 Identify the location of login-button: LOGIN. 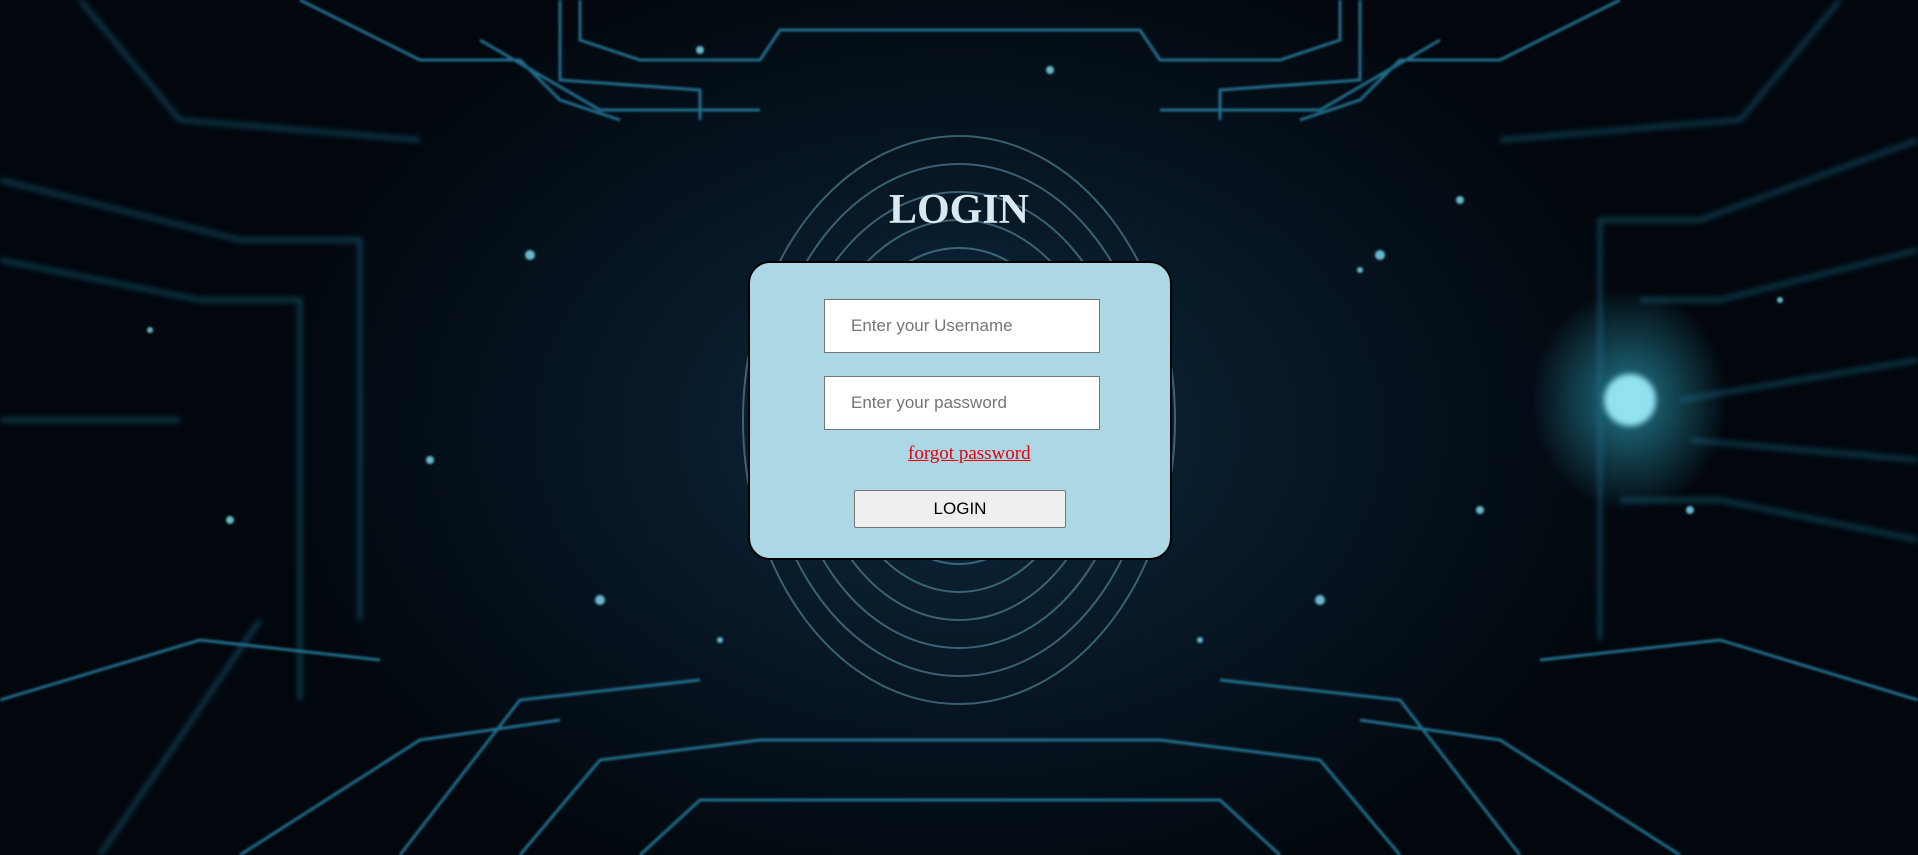
(960, 509).